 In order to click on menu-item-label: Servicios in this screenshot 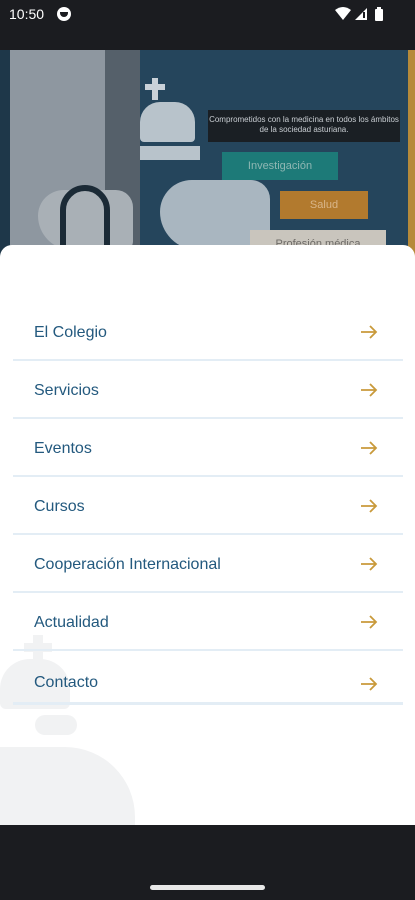, I will do `click(66, 390)`.